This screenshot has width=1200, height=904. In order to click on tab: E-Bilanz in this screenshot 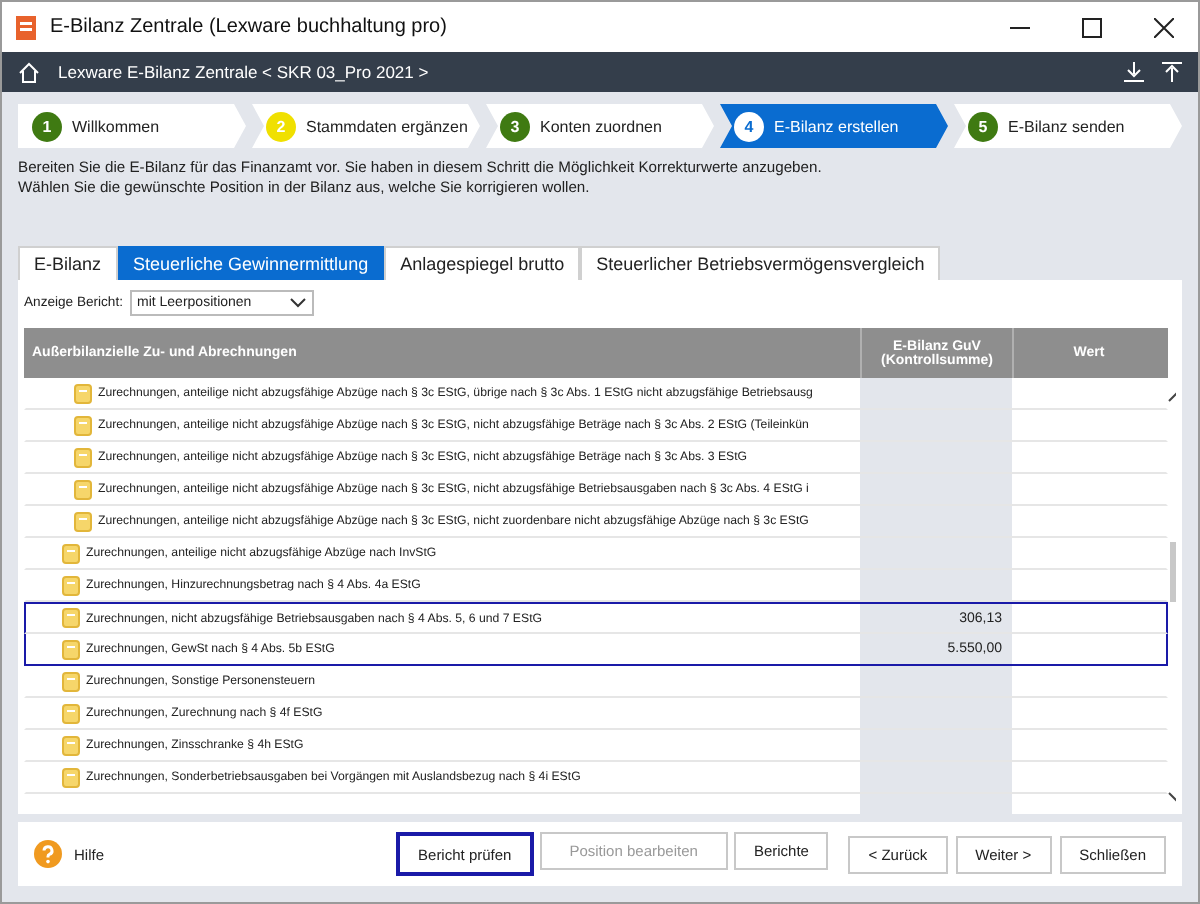, I will do `click(68, 263)`.